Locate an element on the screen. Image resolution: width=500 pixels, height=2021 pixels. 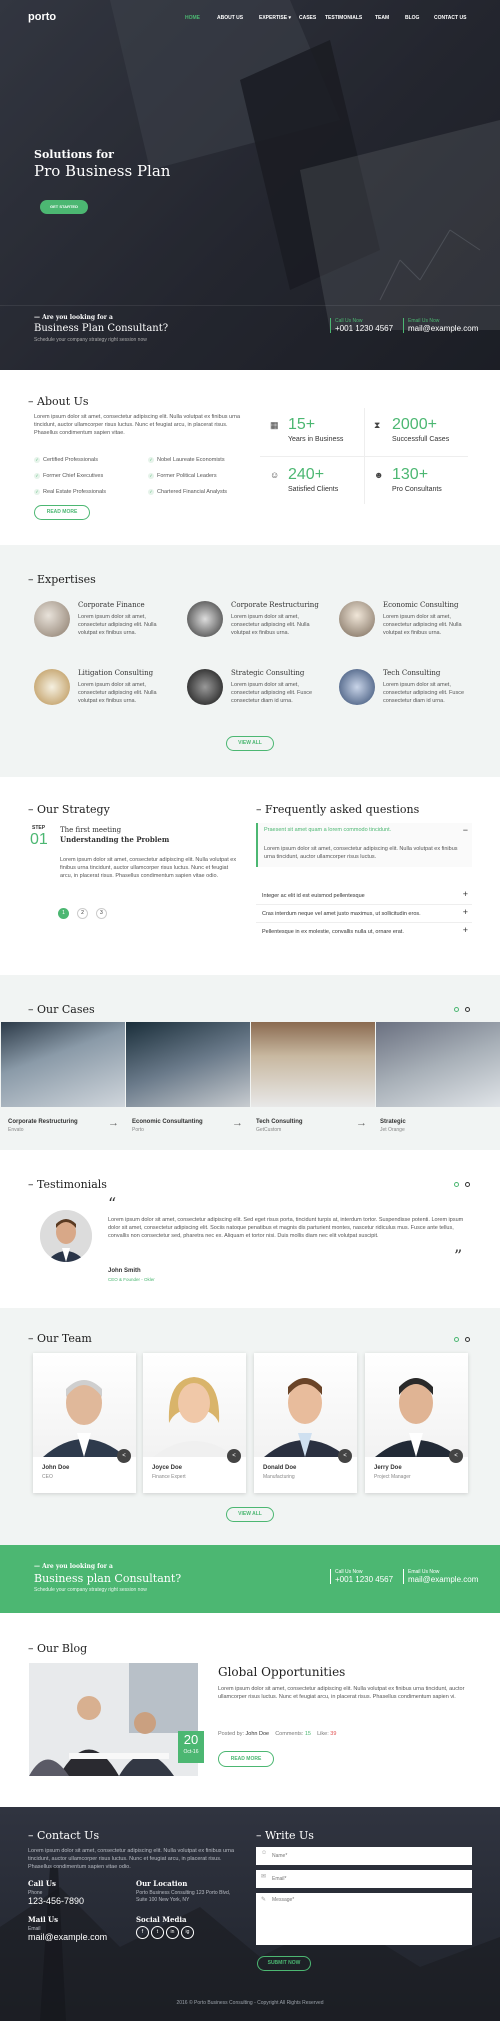
case-caption: Tech Consulting GetCustom → is located at coordinates (315, 1125).